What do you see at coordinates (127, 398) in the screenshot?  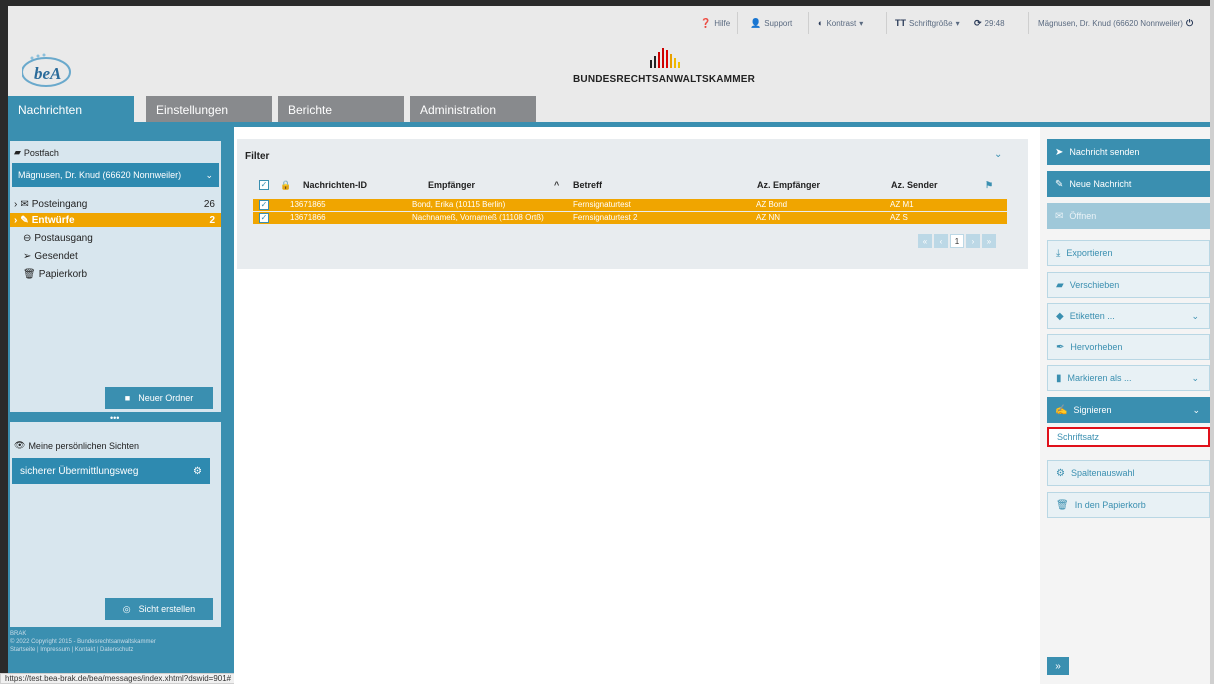 I see `folder-icon: ■` at bounding box center [127, 398].